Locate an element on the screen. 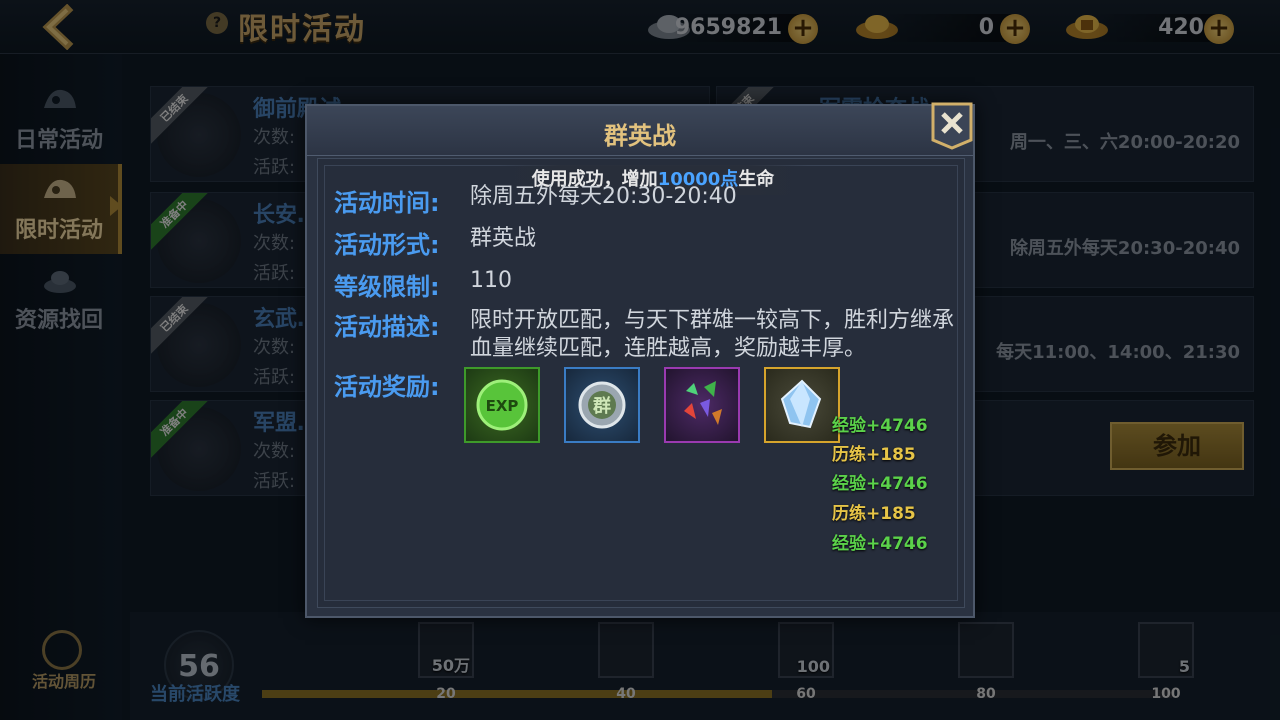  info-value: 除周五外每天20:30-20:40 is located at coordinates (603, 196).